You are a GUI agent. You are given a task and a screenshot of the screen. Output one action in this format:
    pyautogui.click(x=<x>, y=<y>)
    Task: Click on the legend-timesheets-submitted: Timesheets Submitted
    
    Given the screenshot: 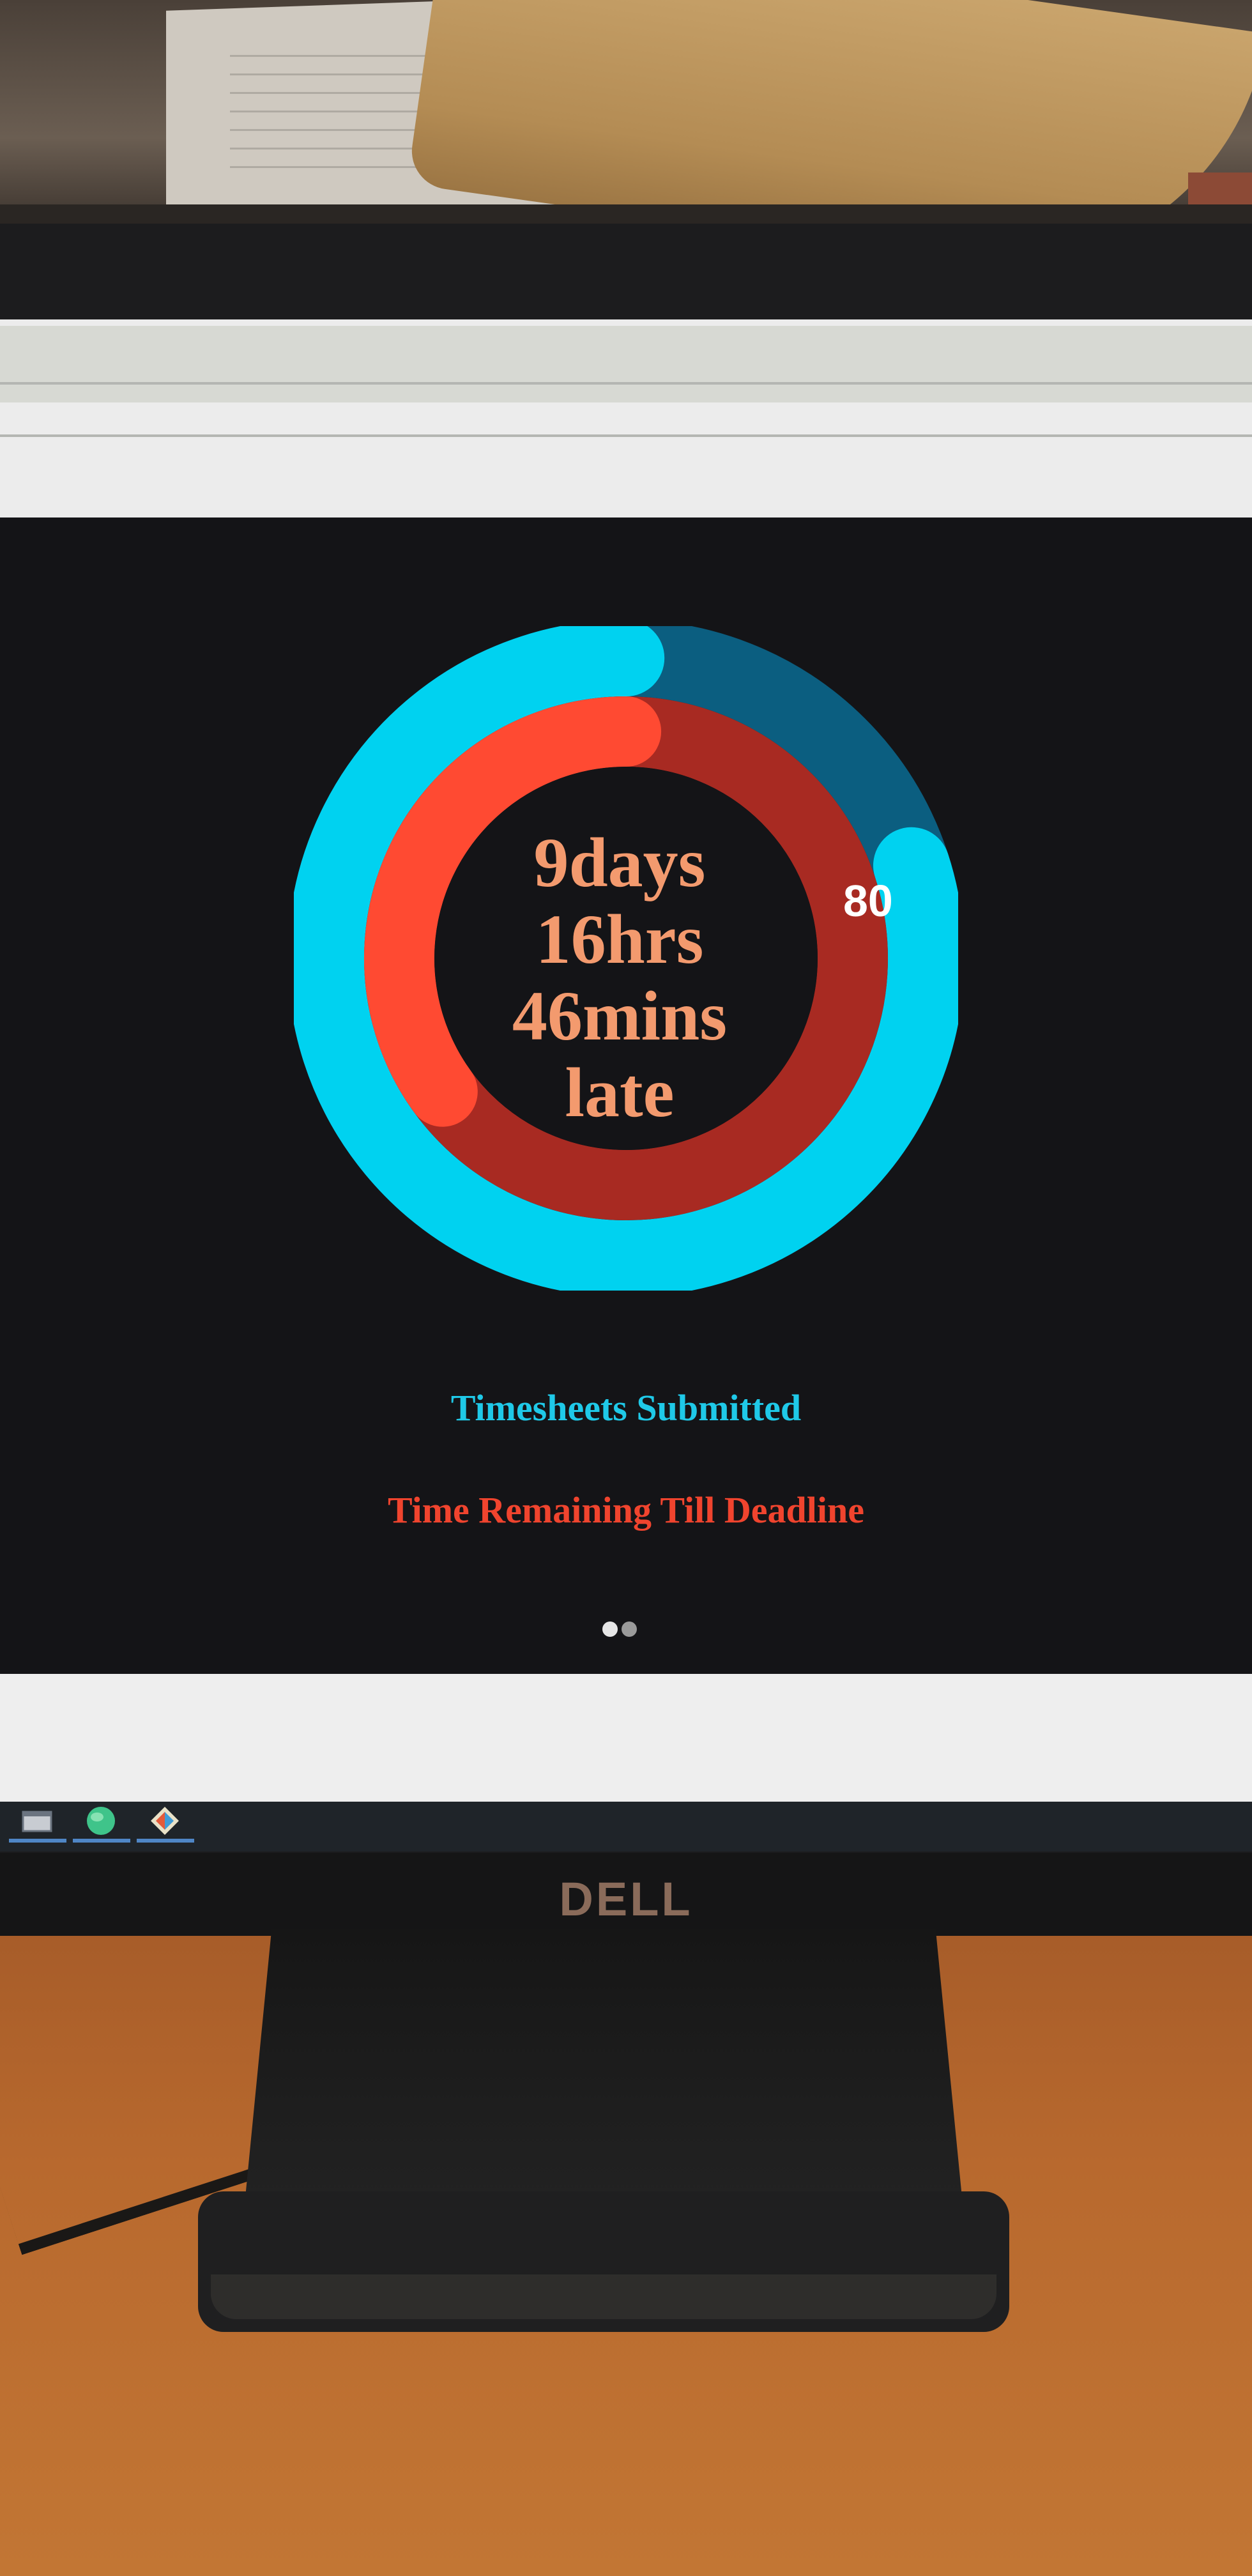 What is the action you would take?
    pyautogui.click(x=626, y=1408)
    